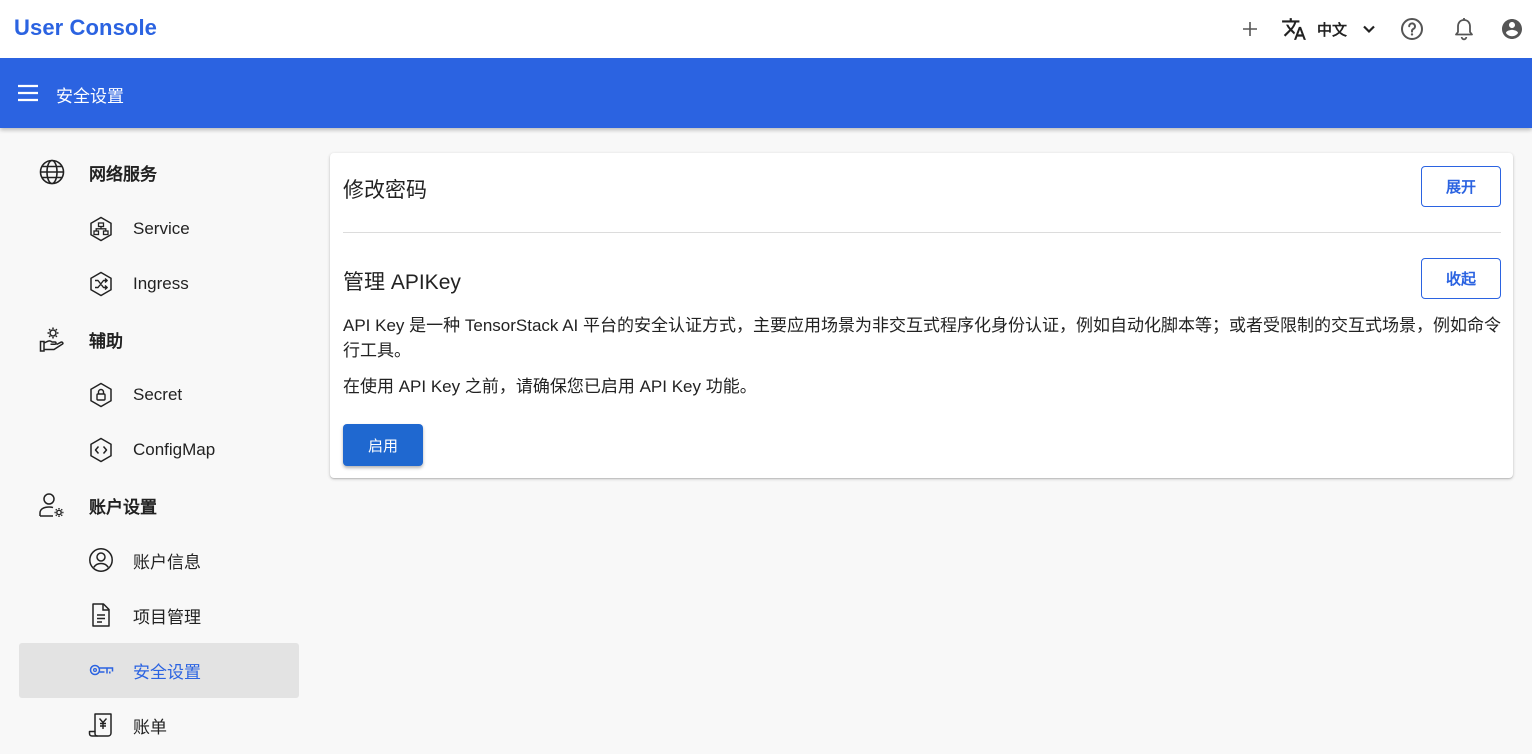 This screenshot has height=754, width=1532. I want to click on sidebar-item-security-settings: 安全设置, so click(144, 670).